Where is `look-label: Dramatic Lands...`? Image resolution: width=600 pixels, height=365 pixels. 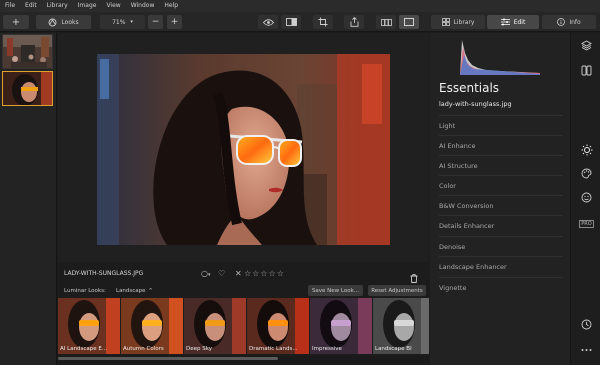
look-label: Dramatic Lands... is located at coordinates (273, 349).